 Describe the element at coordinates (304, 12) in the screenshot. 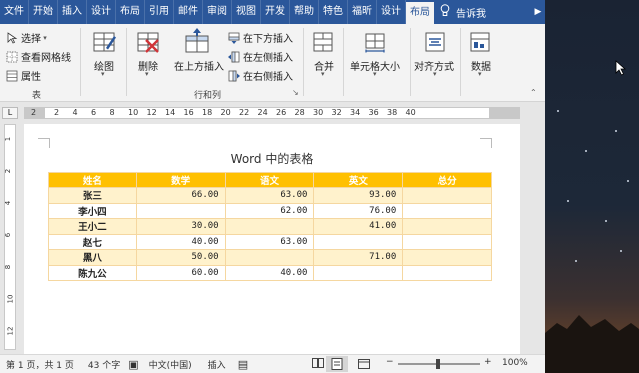

I see `tab-help: 帮助` at that location.